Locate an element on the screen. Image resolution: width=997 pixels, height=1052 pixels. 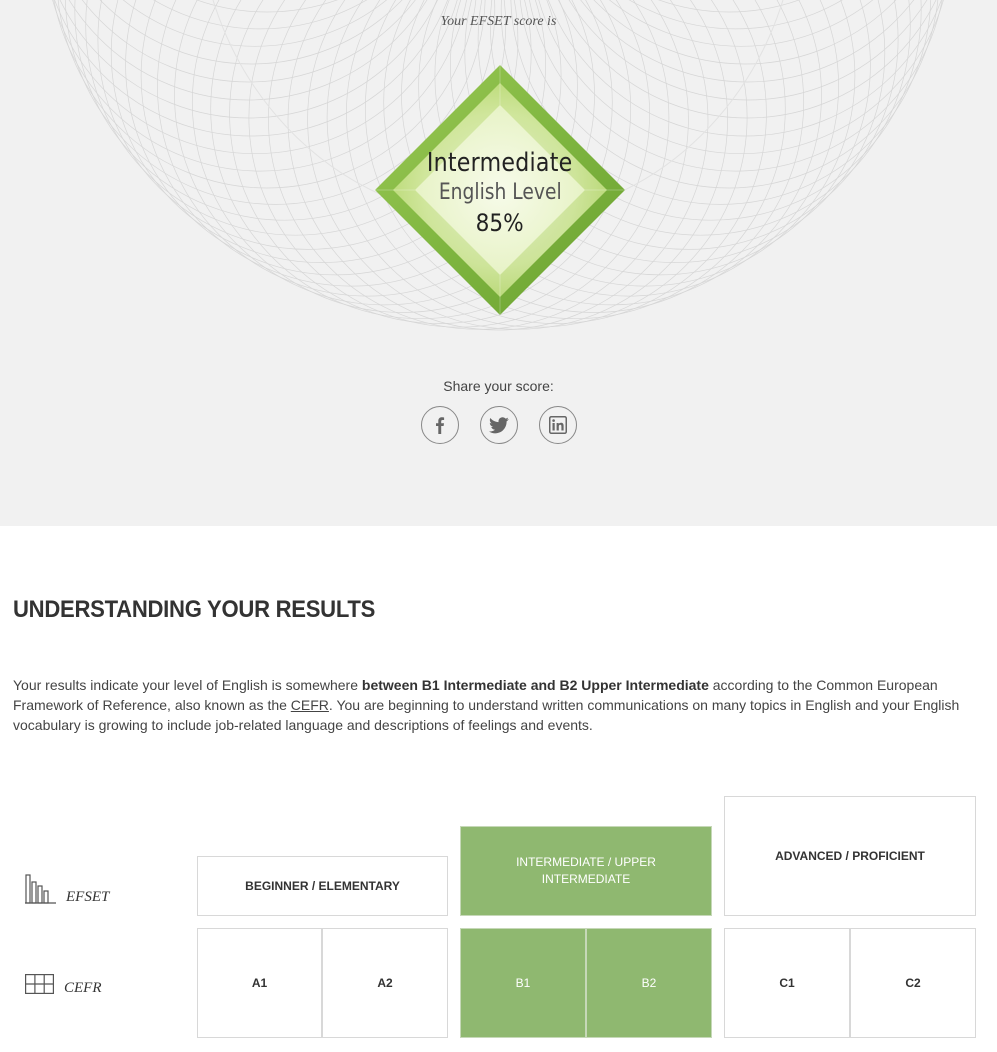
efset-label: EFSET is located at coordinates (88, 897).